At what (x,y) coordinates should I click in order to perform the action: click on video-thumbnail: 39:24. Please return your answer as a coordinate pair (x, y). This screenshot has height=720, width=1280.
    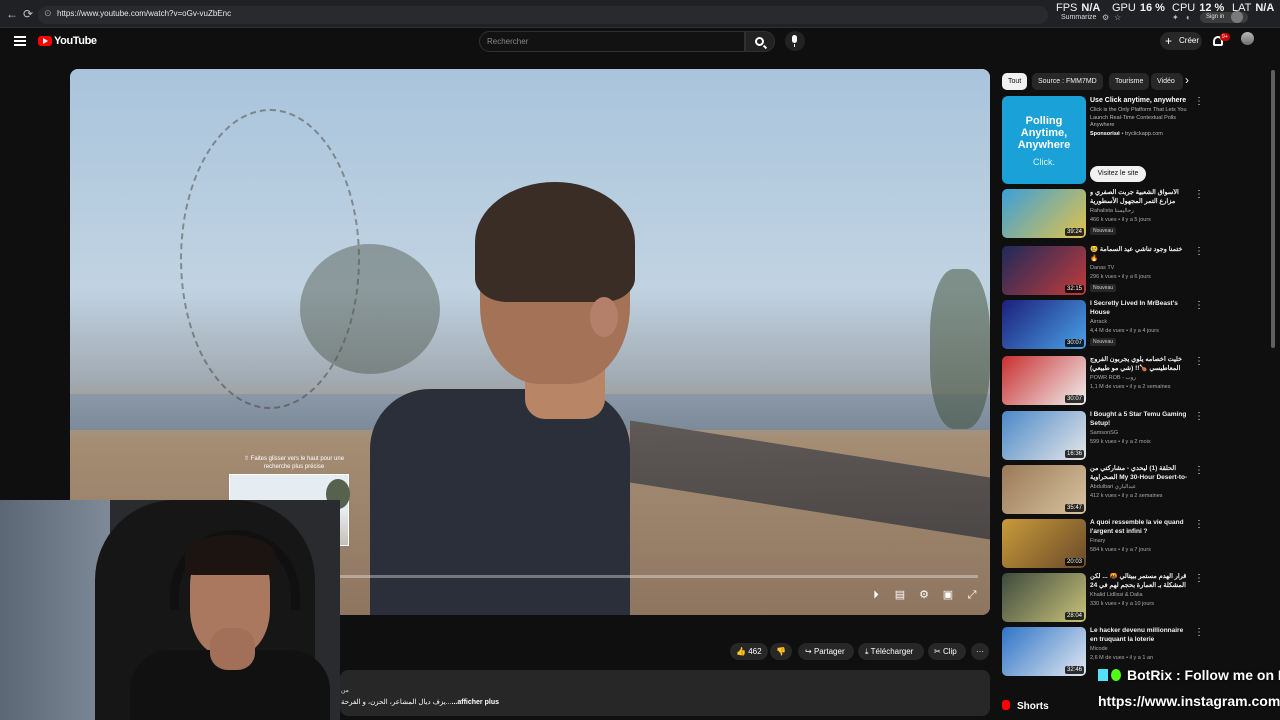
    Looking at the image, I should click on (1044, 213).